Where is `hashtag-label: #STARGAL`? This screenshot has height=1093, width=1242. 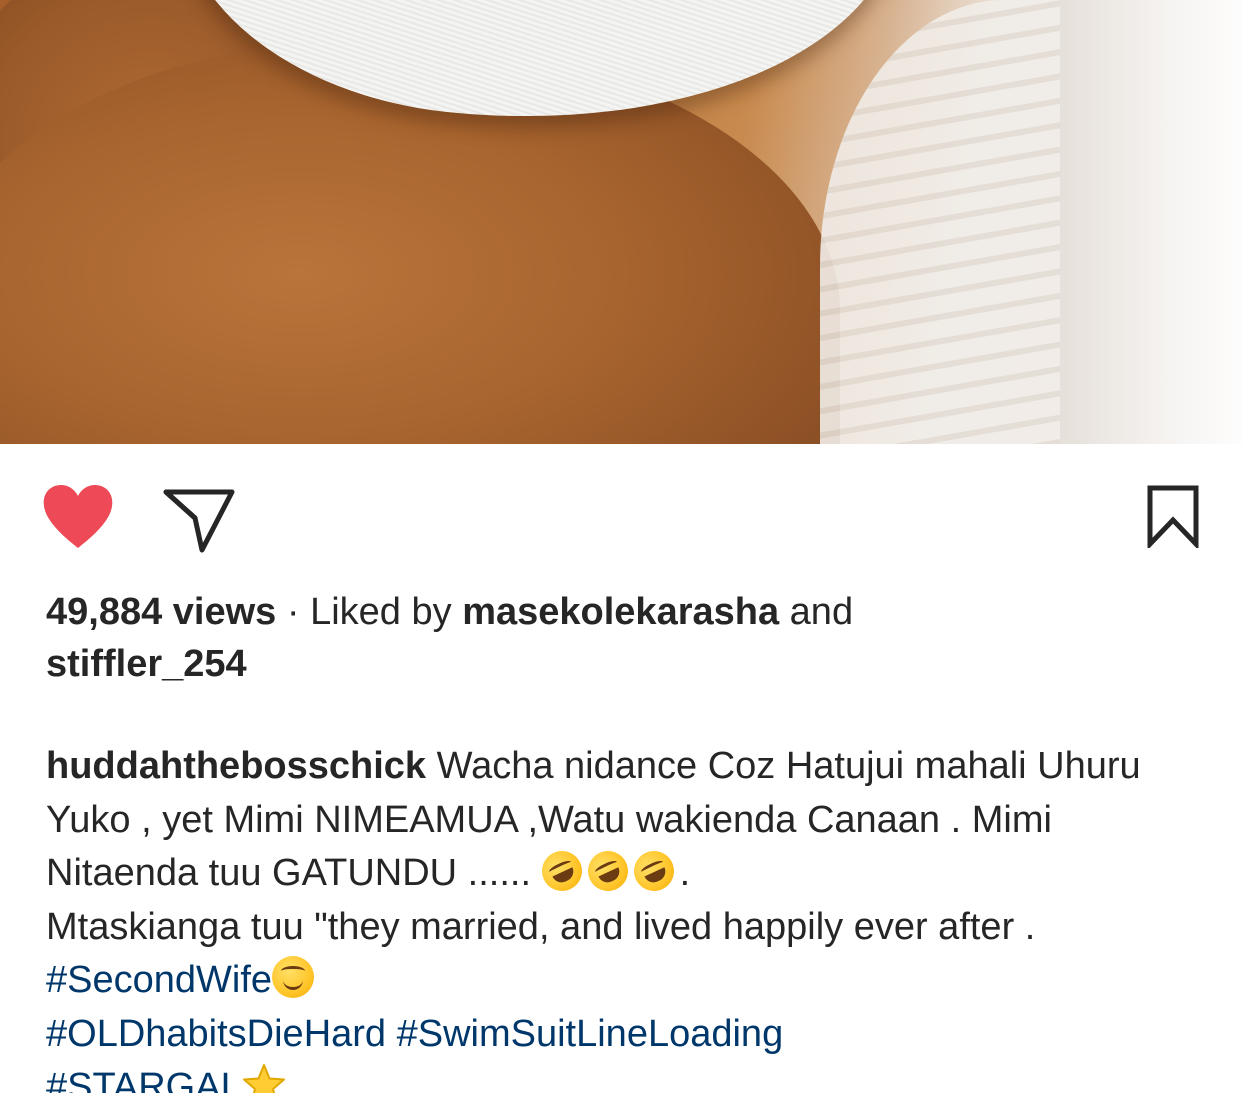
hashtag-label: #STARGAL is located at coordinates (144, 1079).